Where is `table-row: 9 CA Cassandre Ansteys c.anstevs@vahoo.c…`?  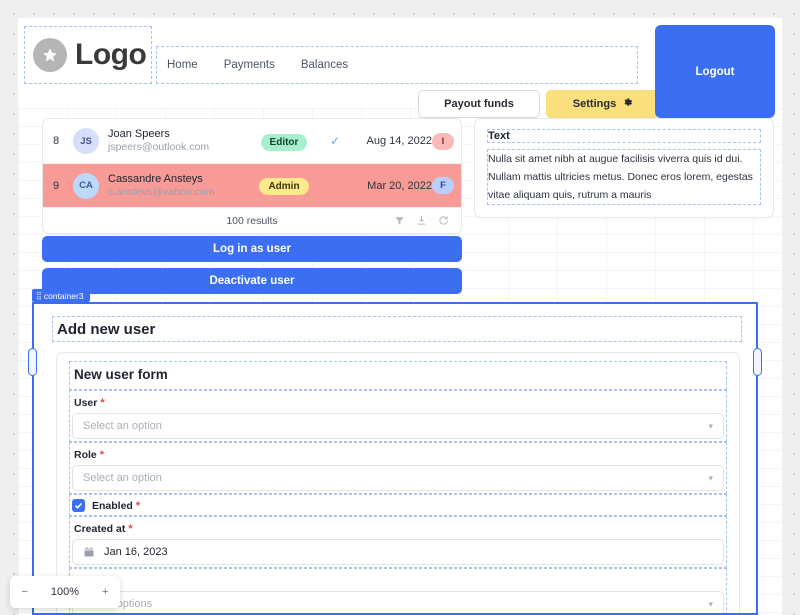
table-row: 9 CA Cassandre Ansteys c.anstevs@vahoo.c… is located at coordinates (252, 185).